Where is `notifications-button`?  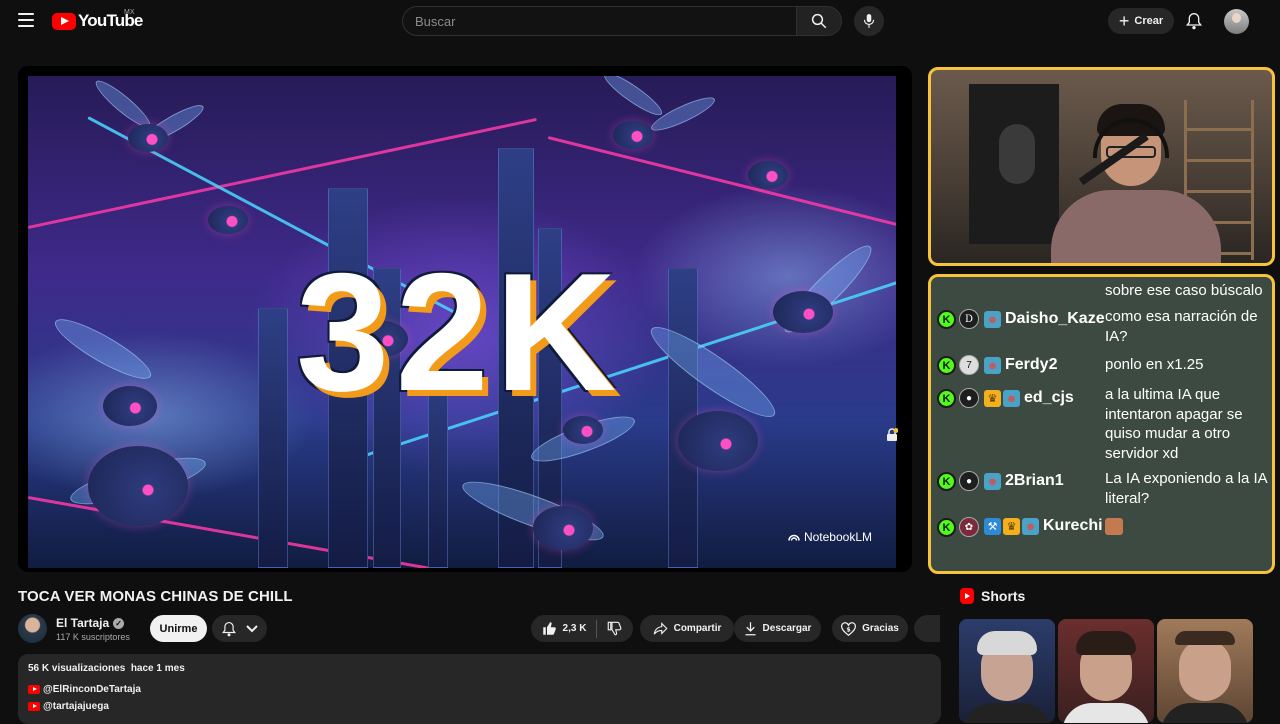
notifications-button is located at coordinates (1194, 21).